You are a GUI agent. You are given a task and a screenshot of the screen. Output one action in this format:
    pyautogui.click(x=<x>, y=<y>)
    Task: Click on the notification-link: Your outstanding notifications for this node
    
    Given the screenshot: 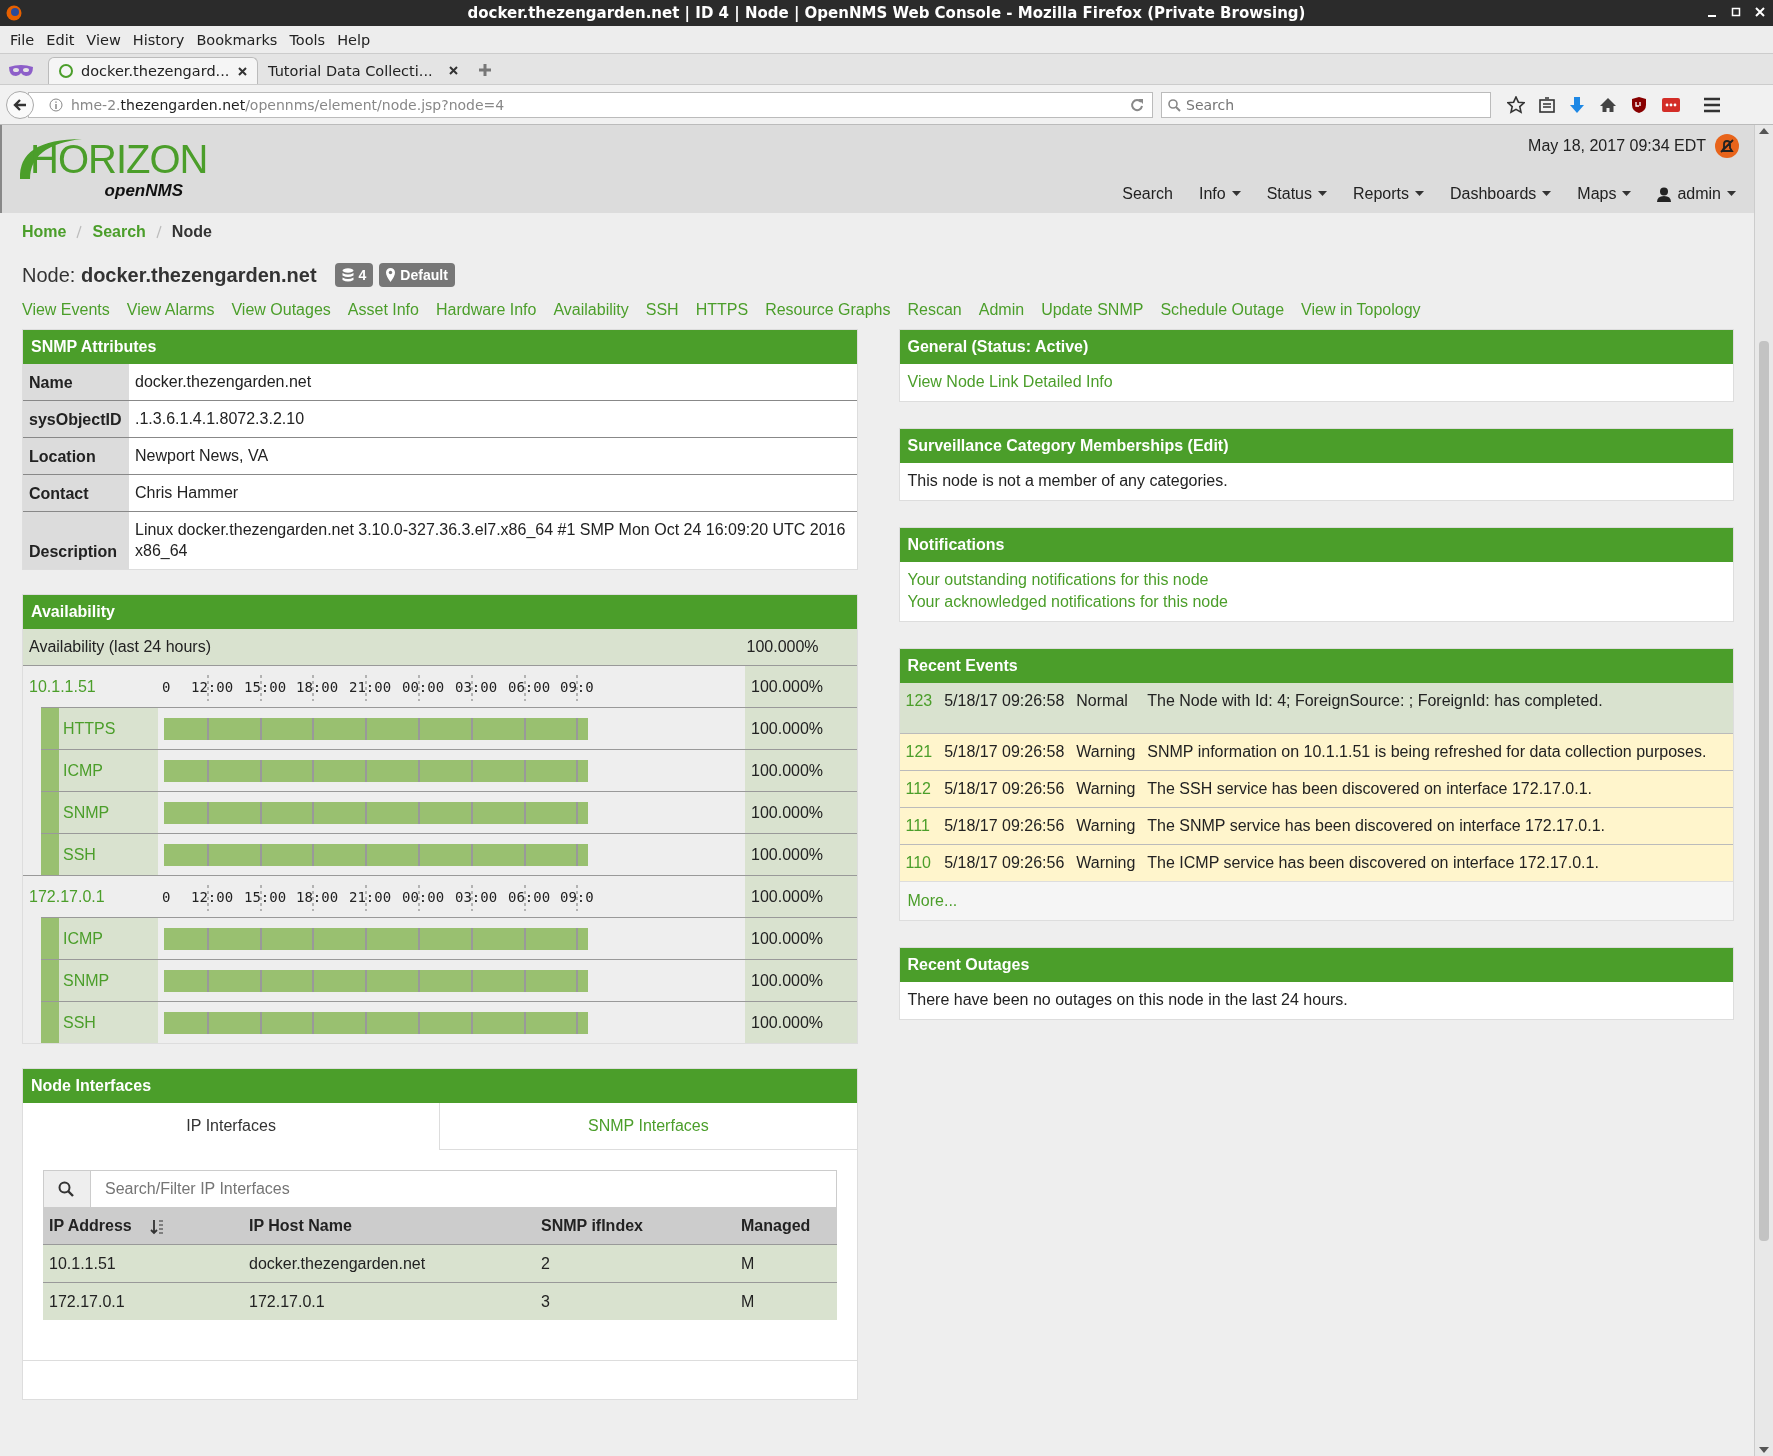 What is the action you would take?
    pyautogui.click(x=1316, y=580)
    